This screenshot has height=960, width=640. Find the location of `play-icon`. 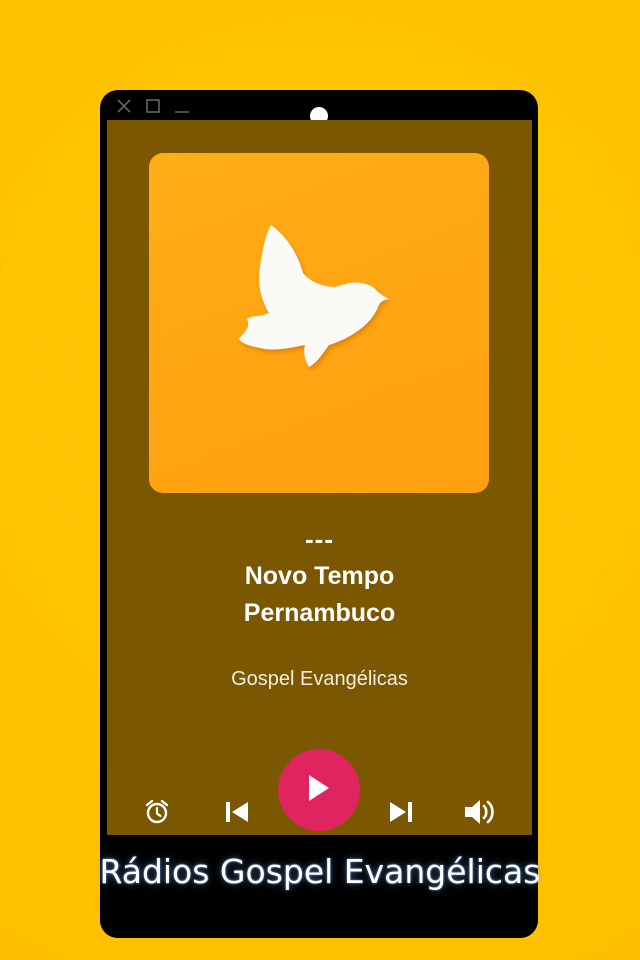

play-icon is located at coordinates (319, 790).